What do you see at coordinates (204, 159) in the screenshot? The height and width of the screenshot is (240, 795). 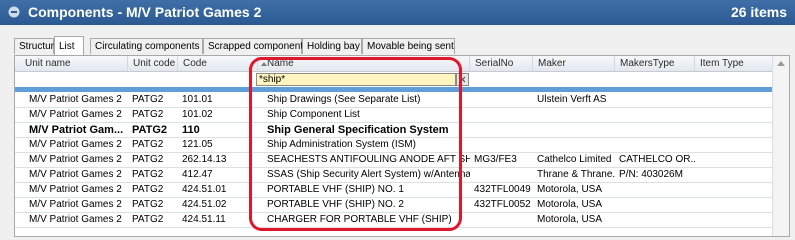 I see `cell-code: 262.14.13` at bounding box center [204, 159].